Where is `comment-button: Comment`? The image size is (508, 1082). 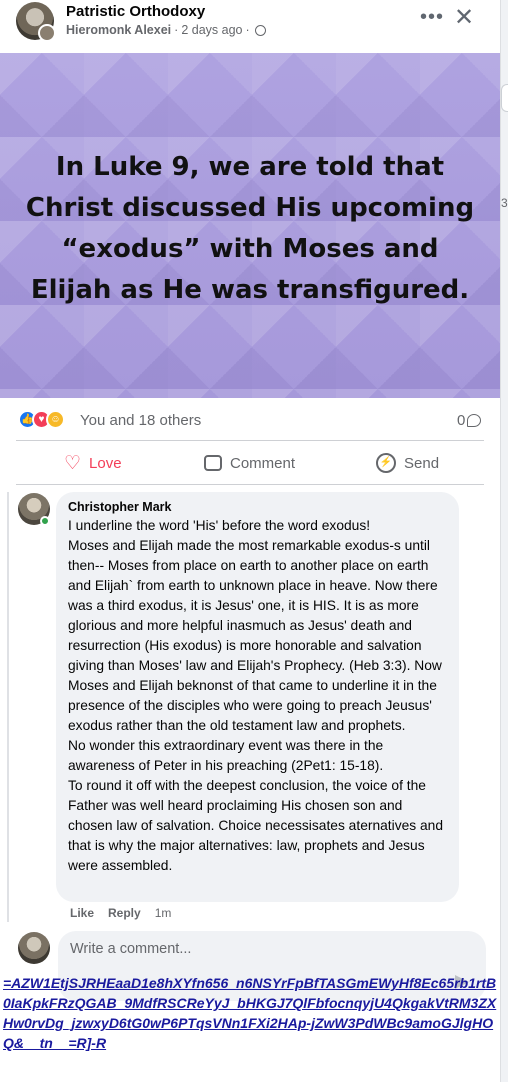
comment-button: Comment is located at coordinates (249, 463).